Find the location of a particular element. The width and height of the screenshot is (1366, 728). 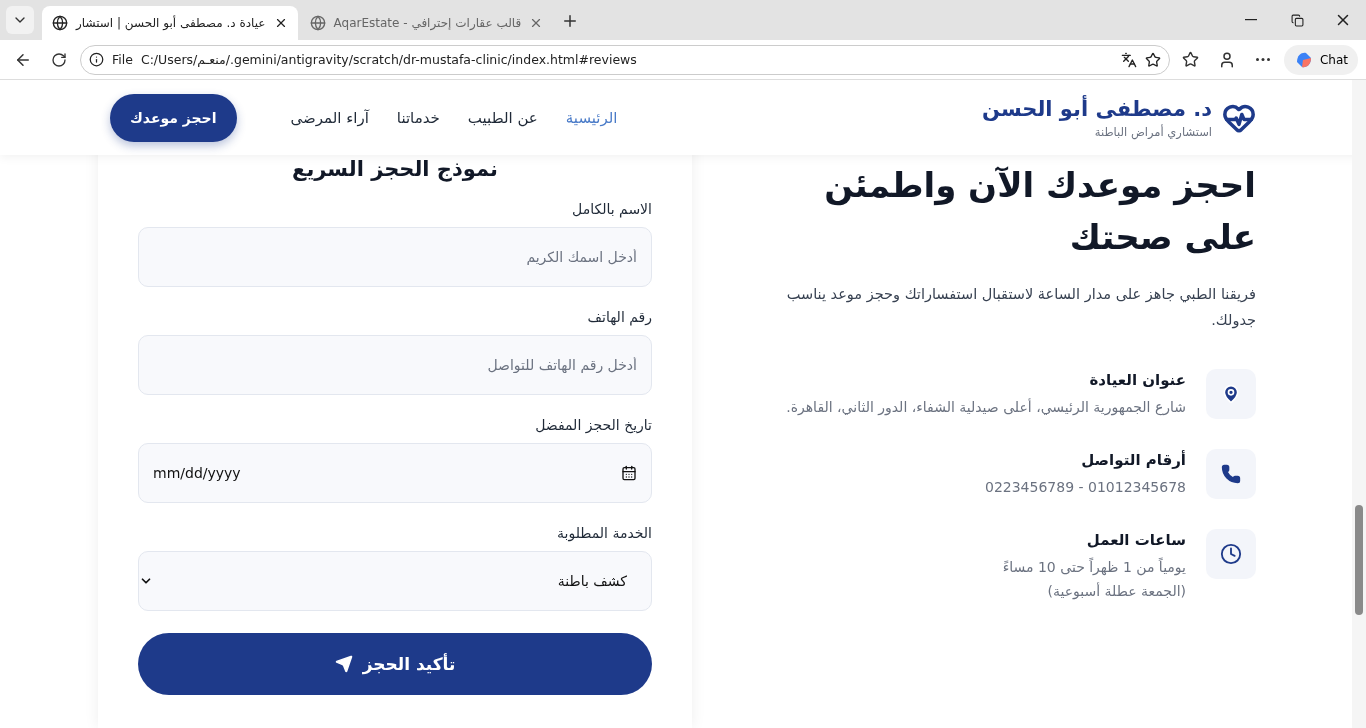

info-icon is located at coordinates (96, 59).